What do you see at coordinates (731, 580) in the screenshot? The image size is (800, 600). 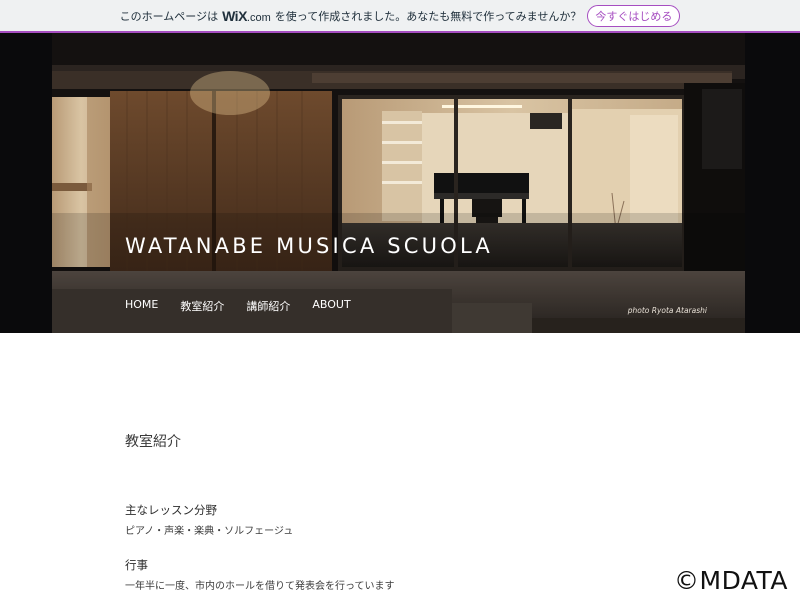 I see `watermark: ©MDATA` at bounding box center [731, 580].